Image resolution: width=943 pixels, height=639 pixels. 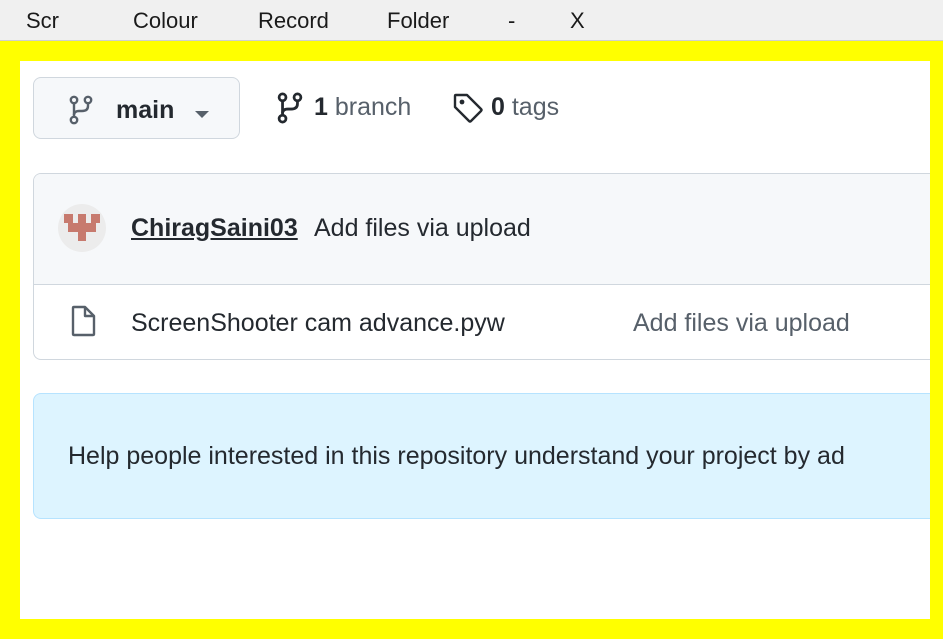 What do you see at coordinates (293, 21) in the screenshot?
I see `menu-record: Record` at bounding box center [293, 21].